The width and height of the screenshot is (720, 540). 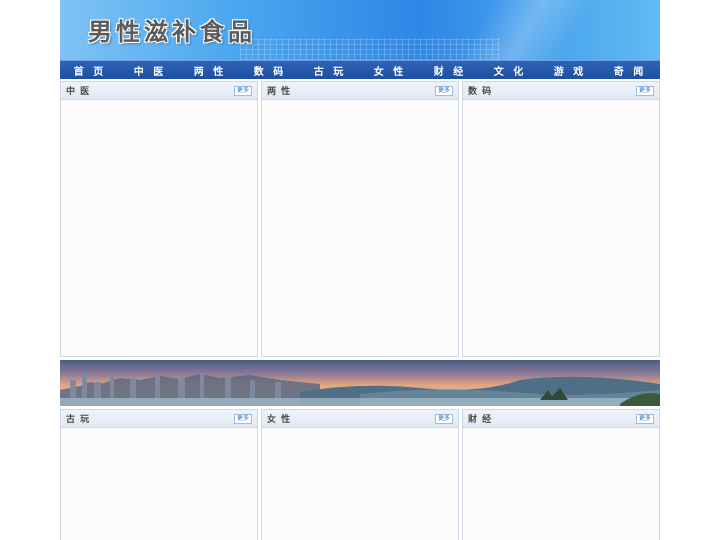 I want to click on panel-relationships: 两 性 更多, so click(x=360, y=219).